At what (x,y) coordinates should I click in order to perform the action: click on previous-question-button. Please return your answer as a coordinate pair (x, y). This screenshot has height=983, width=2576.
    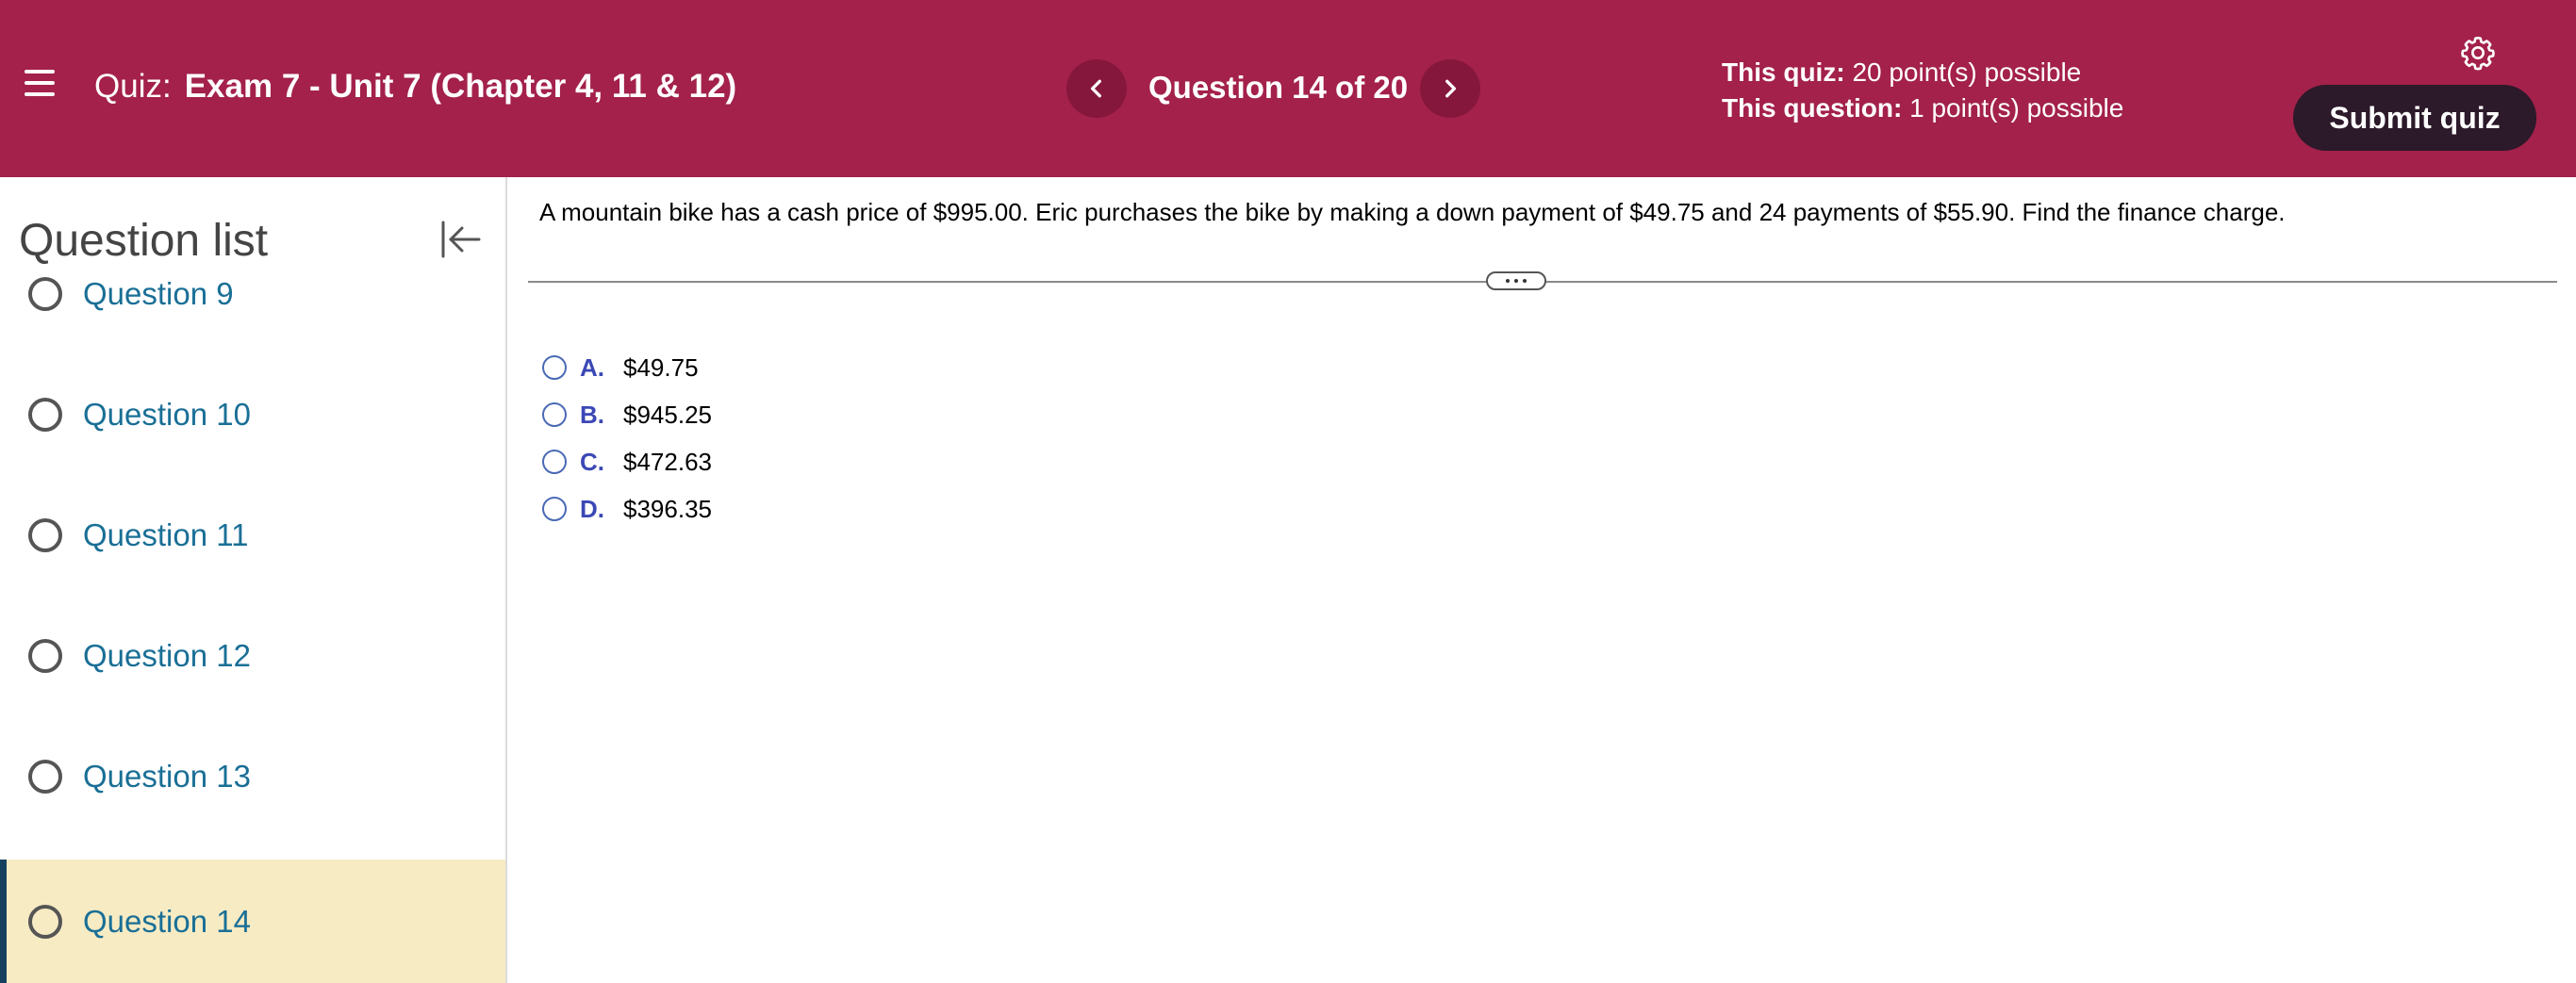
    Looking at the image, I should click on (1096, 88).